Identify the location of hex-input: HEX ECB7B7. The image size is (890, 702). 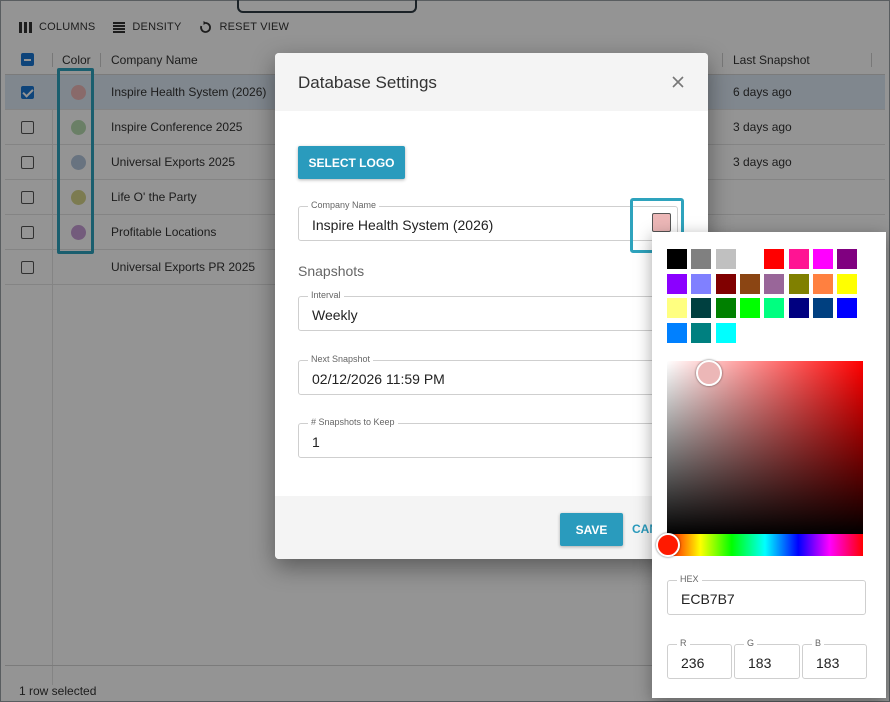
(766, 594).